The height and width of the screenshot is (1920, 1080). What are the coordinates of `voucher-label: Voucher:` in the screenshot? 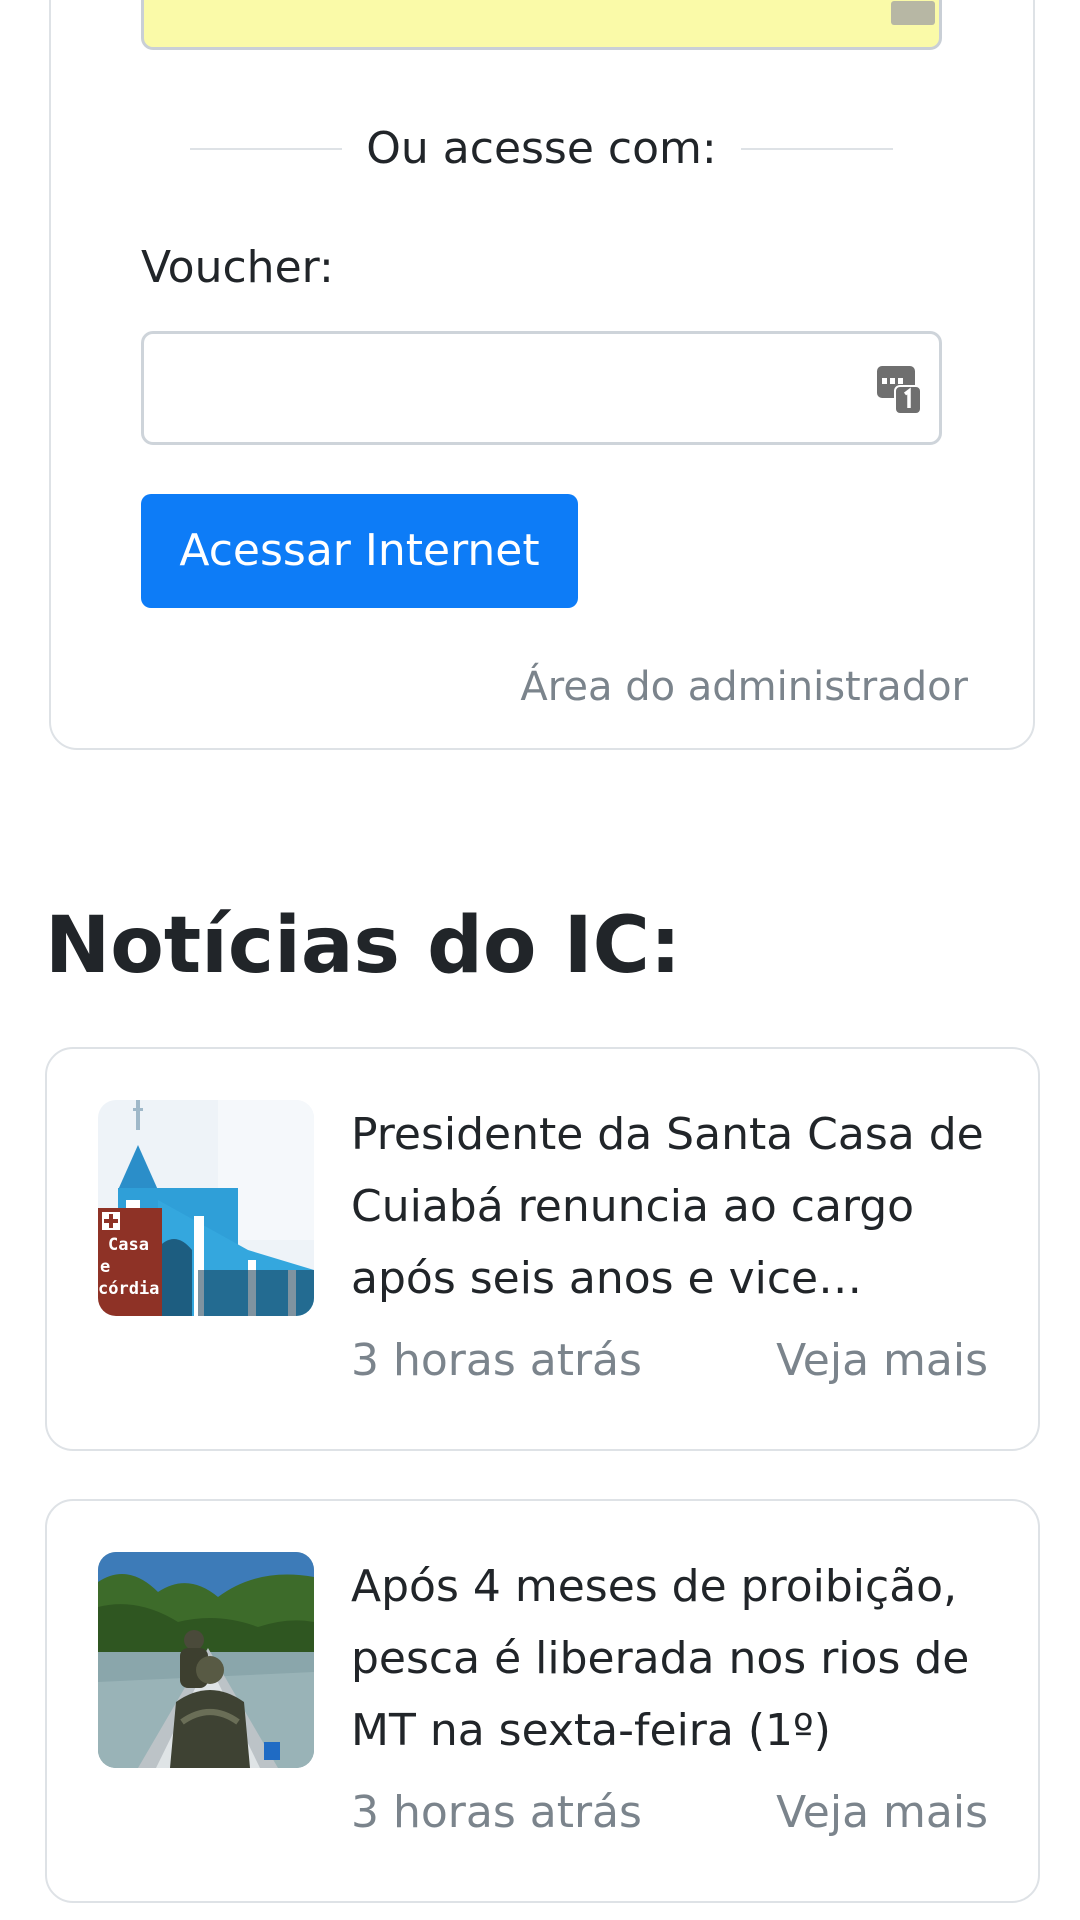 It's located at (237, 267).